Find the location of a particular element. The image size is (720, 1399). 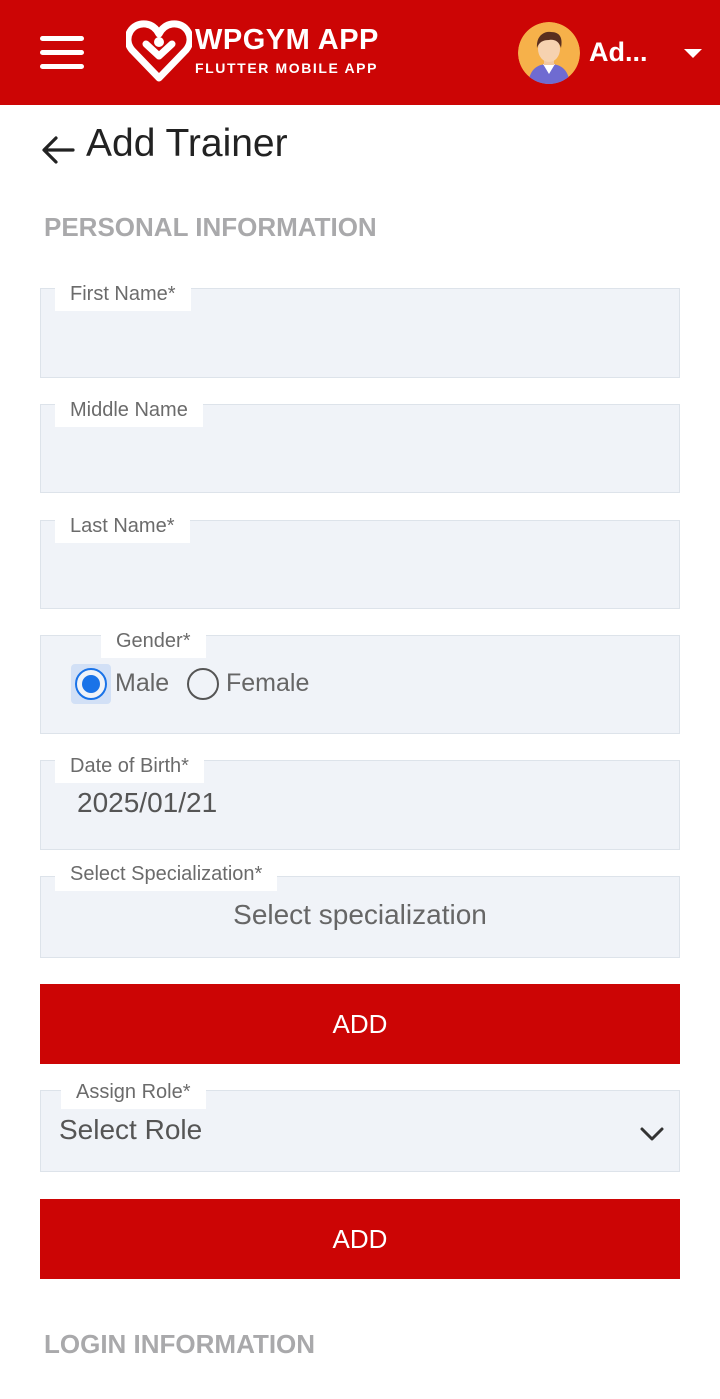

first-name-input is located at coordinates (360, 339).